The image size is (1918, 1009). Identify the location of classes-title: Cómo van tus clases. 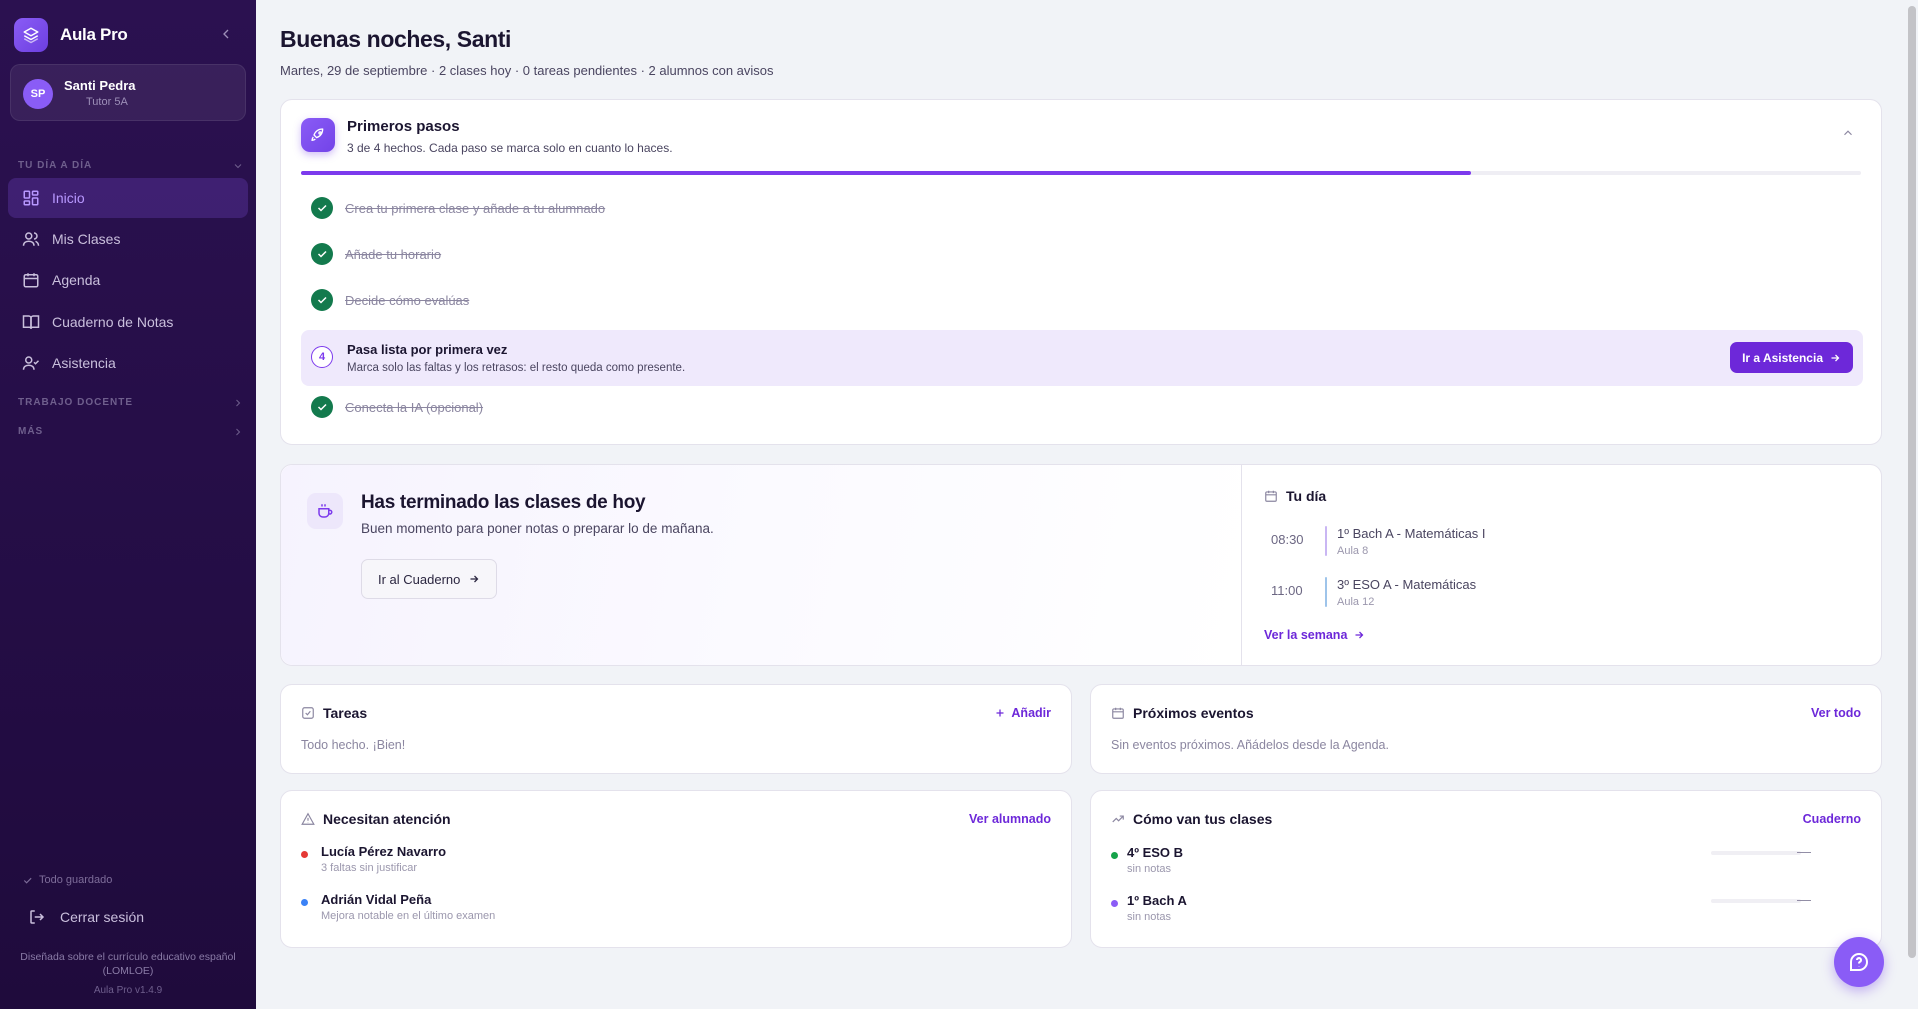
(1203, 819).